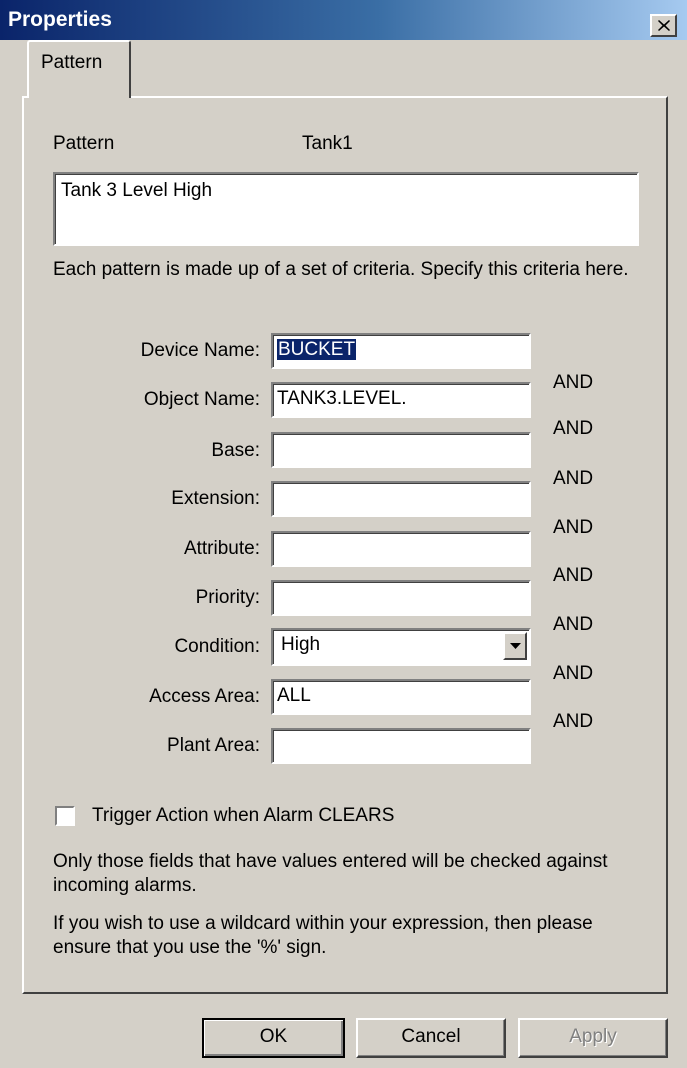 Image resolution: width=687 pixels, height=1068 pixels. What do you see at coordinates (217, 646) in the screenshot?
I see `condition-label: Condition:` at bounding box center [217, 646].